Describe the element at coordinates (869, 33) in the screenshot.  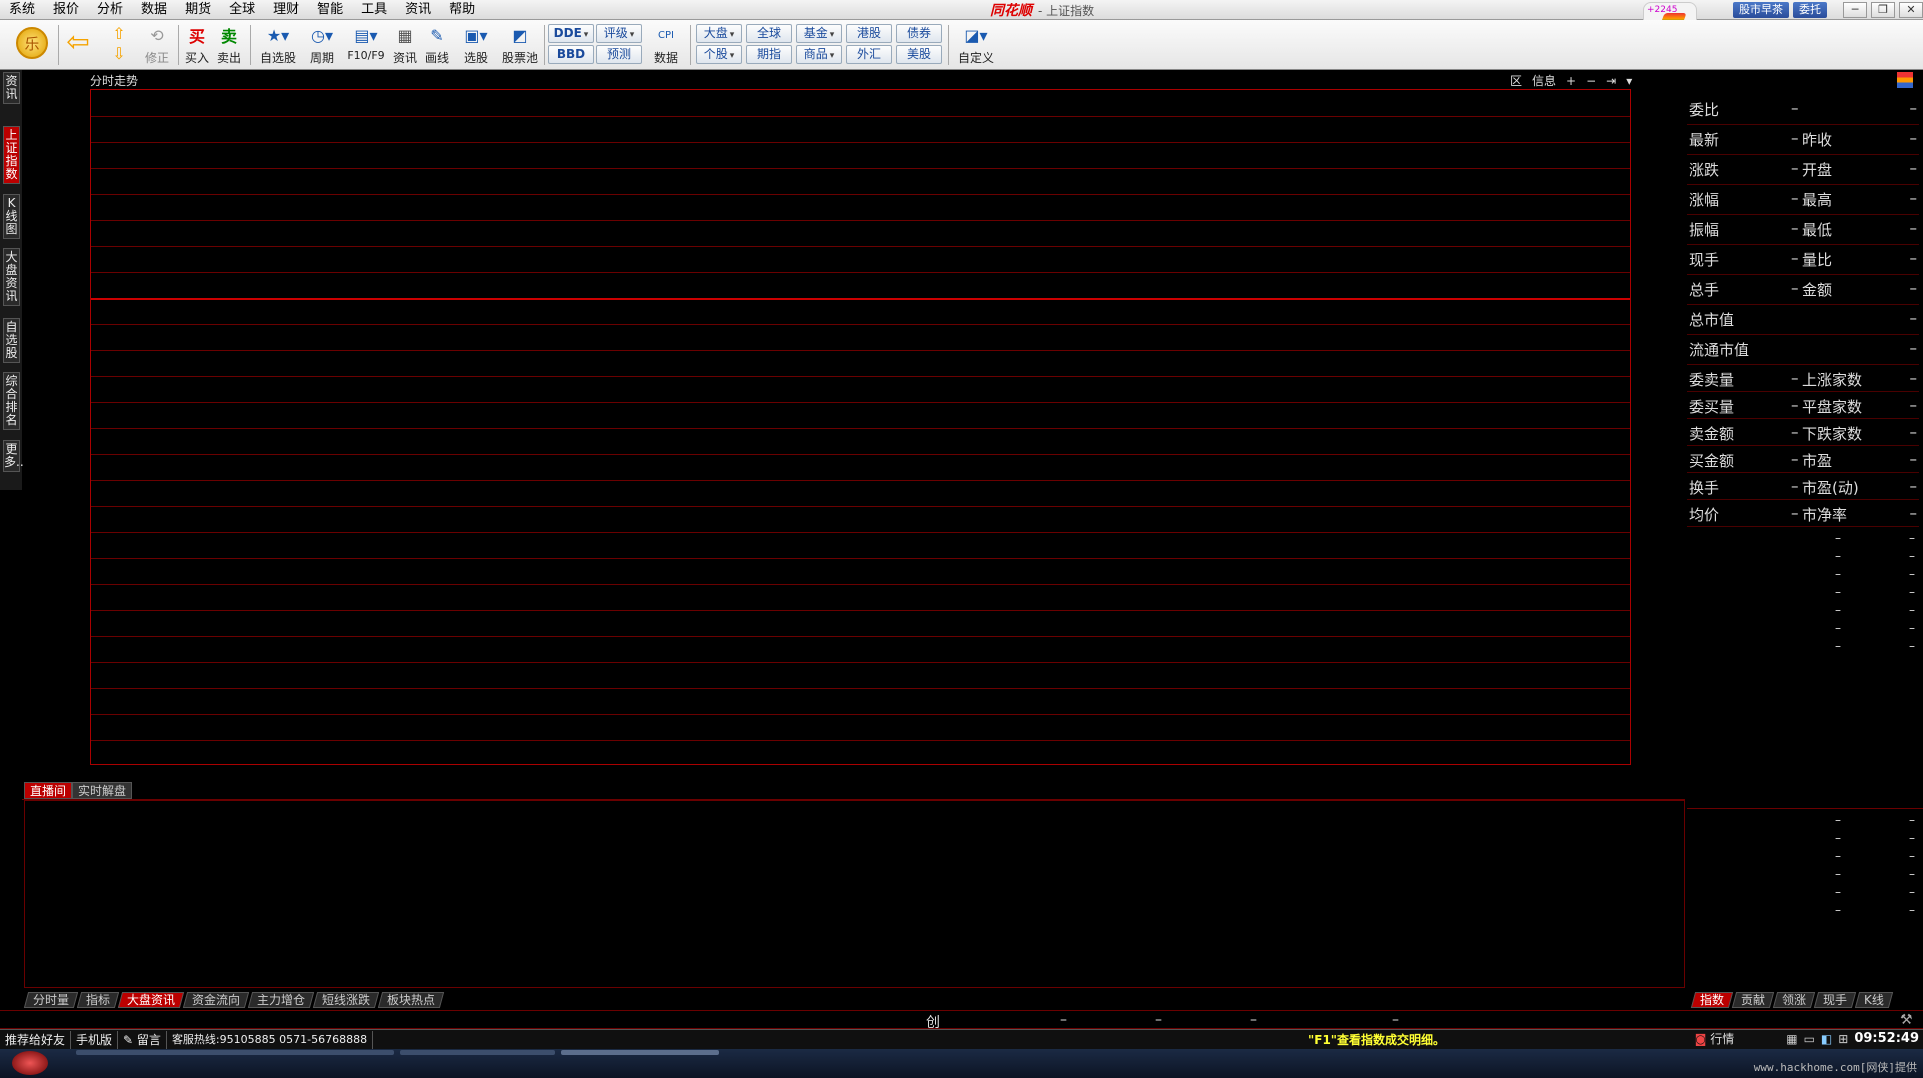
I see `hk-button: 港股` at that location.